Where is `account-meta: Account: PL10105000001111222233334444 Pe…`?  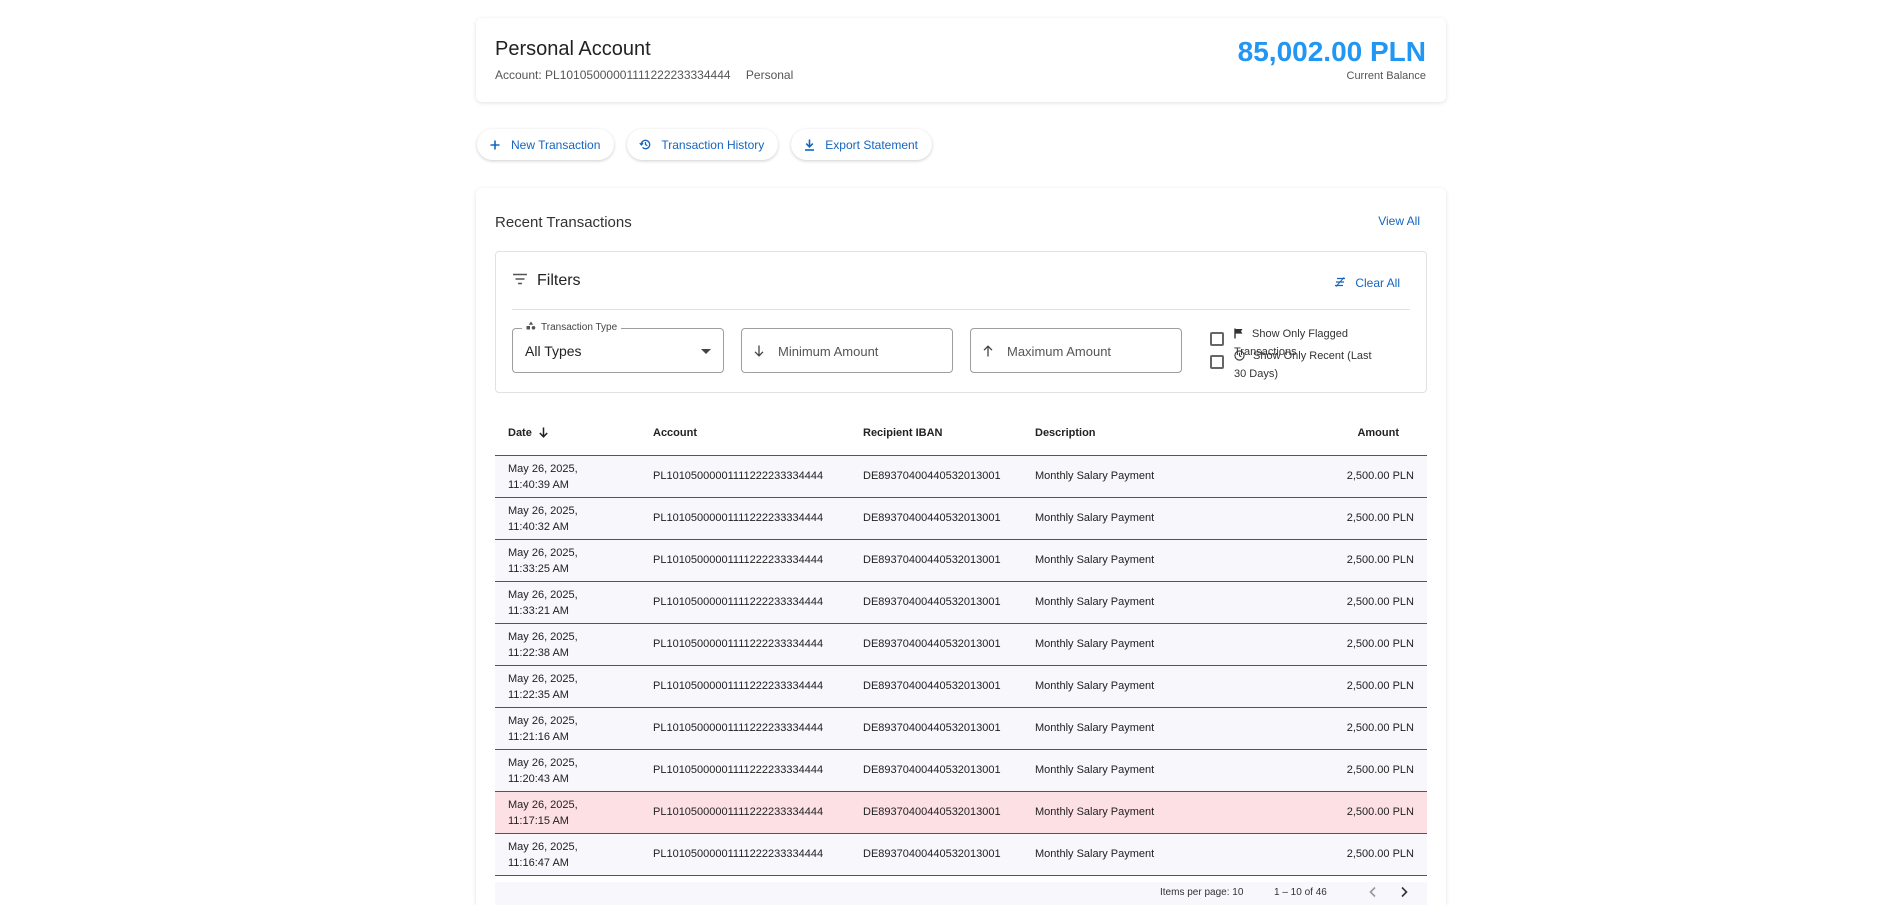
account-meta: Account: PL10105000001111222233334444 Pe… is located at coordinates (650, 75).